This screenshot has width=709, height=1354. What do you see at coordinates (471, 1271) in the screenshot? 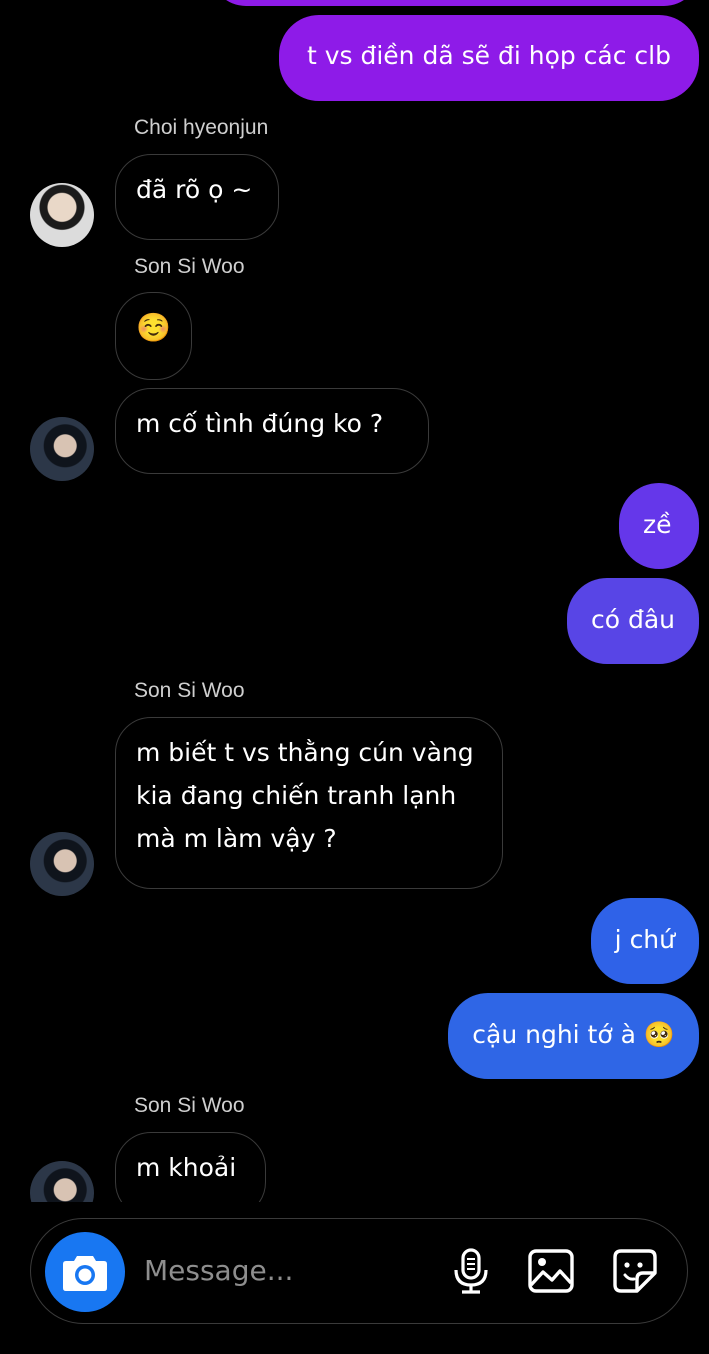
I see `microphone-icon` at bounding box center [471, 1271].